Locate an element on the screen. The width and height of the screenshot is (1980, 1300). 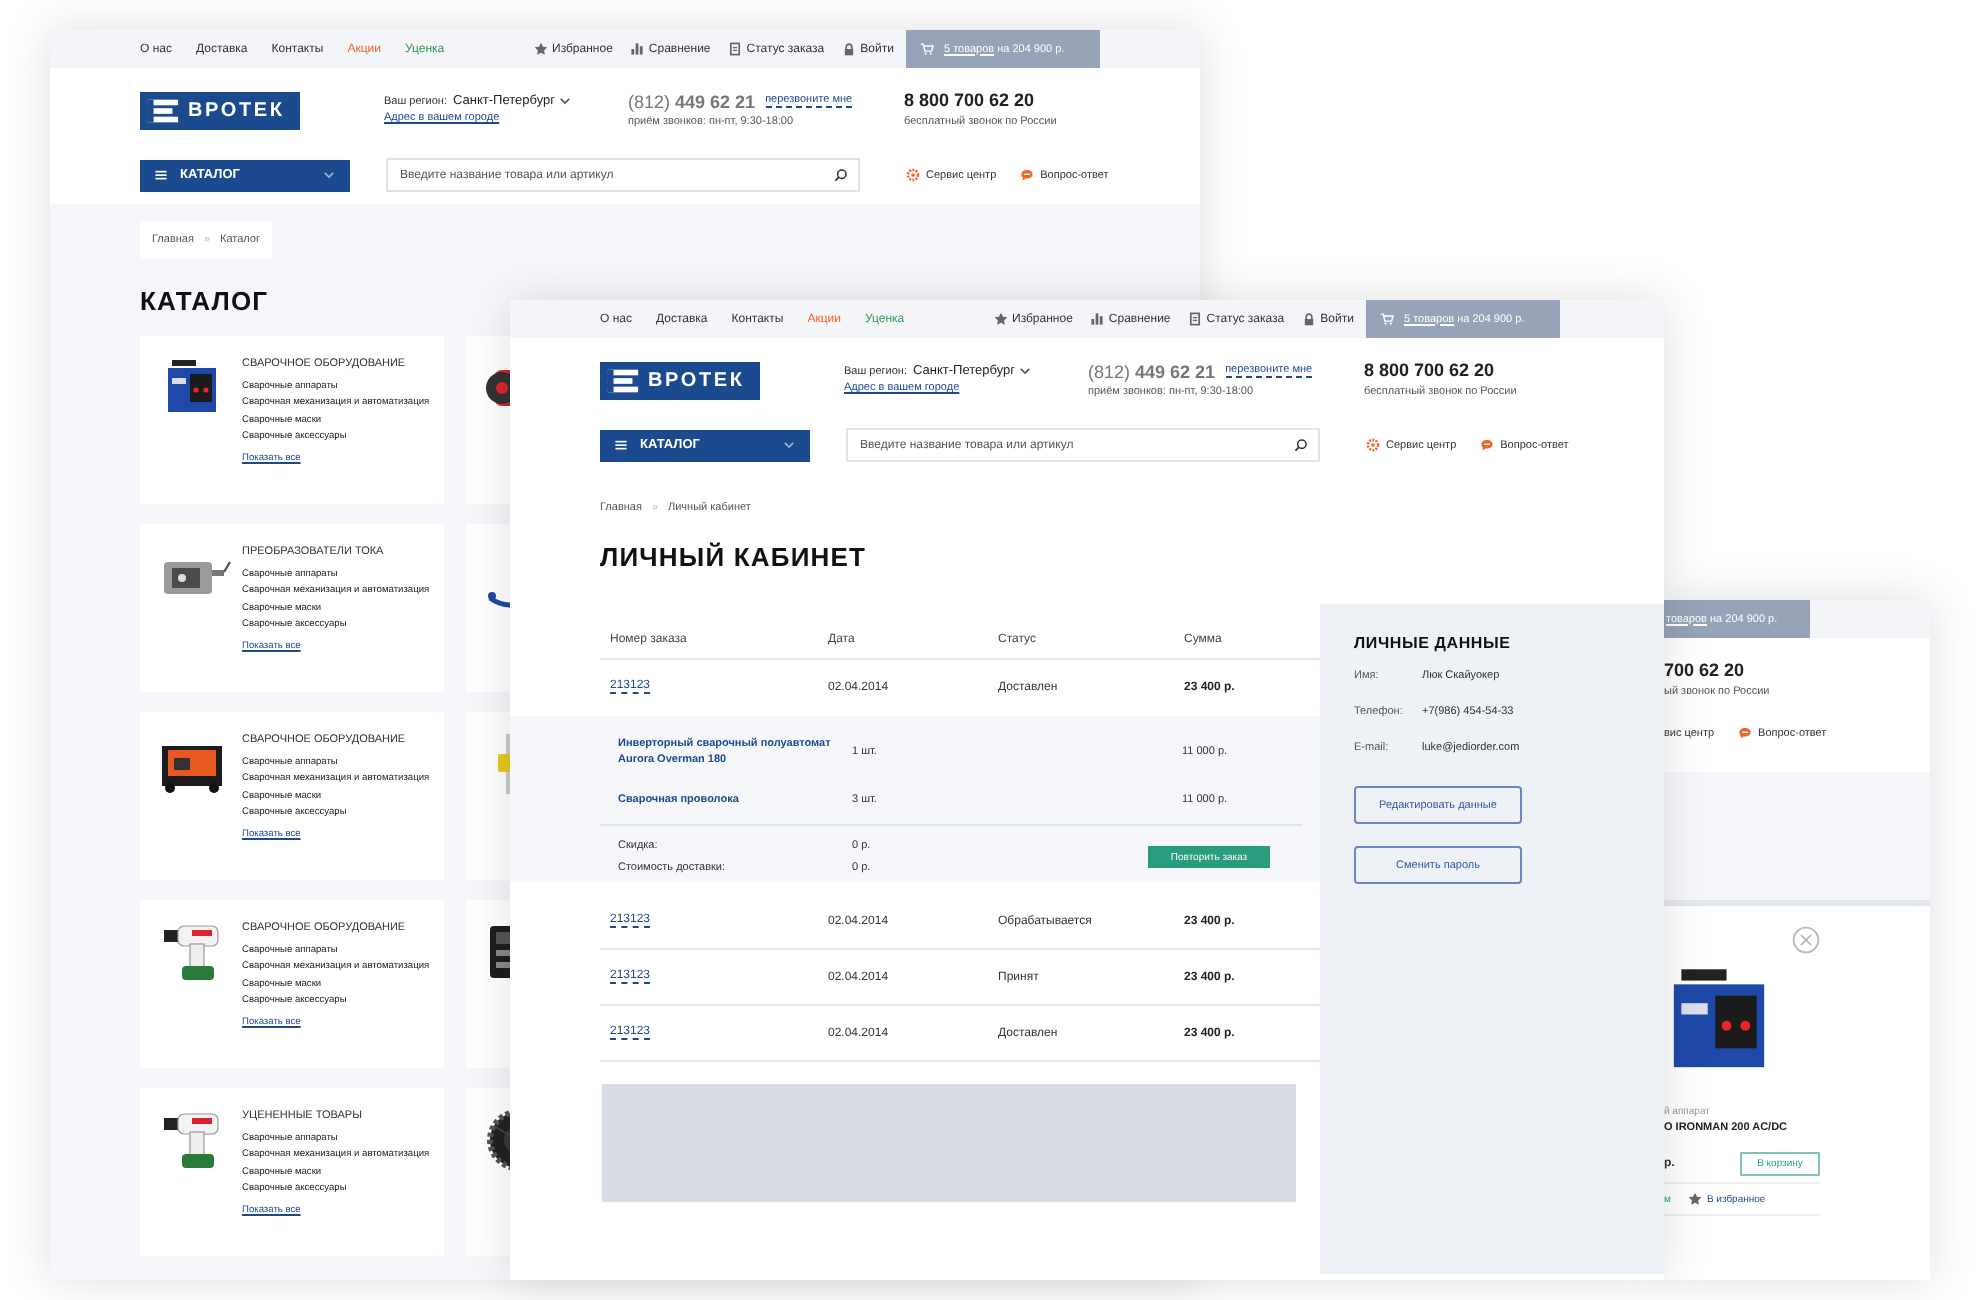
close-icon is located at coordinates (1806, 940).